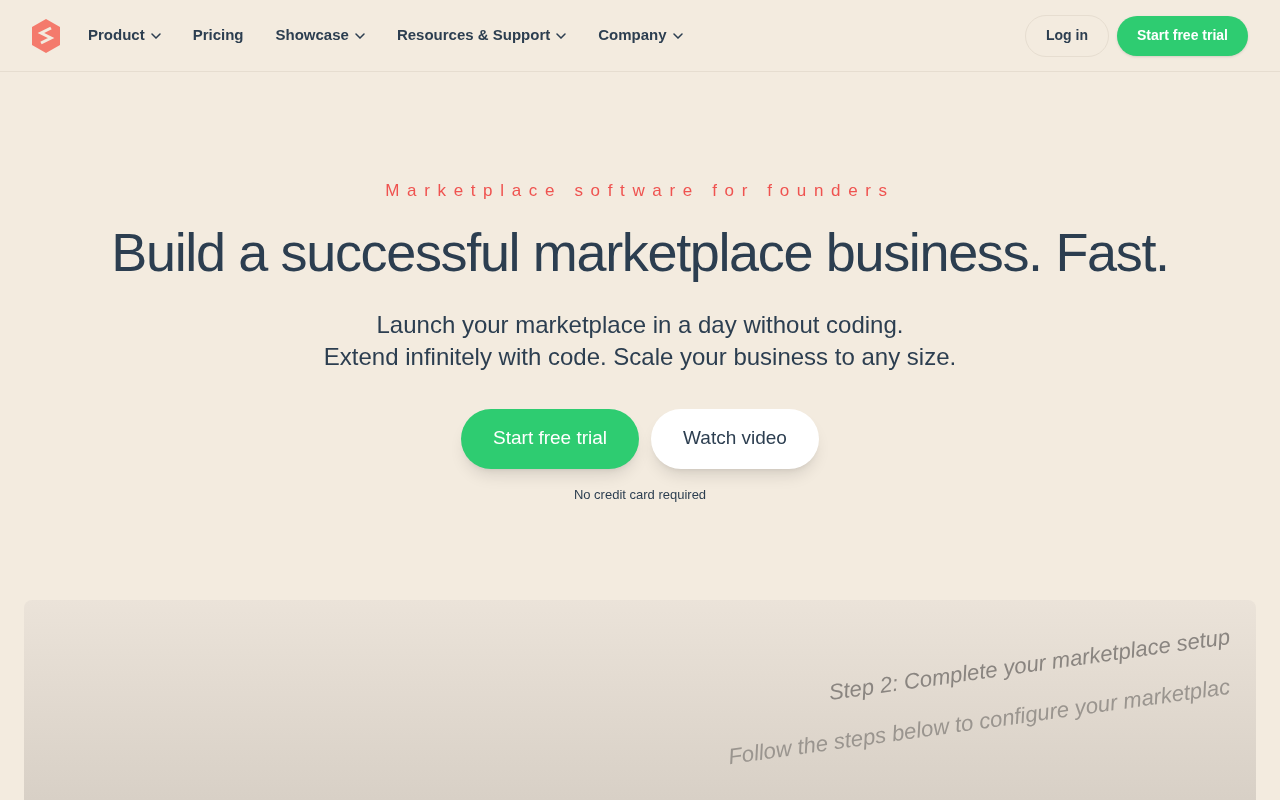 The width and height of the screenshot is (1280, 800). What do you see at coordinates (320, 35) in the screenshot?
I see `nav-link: Showcase` at bounding box center [320, 35].